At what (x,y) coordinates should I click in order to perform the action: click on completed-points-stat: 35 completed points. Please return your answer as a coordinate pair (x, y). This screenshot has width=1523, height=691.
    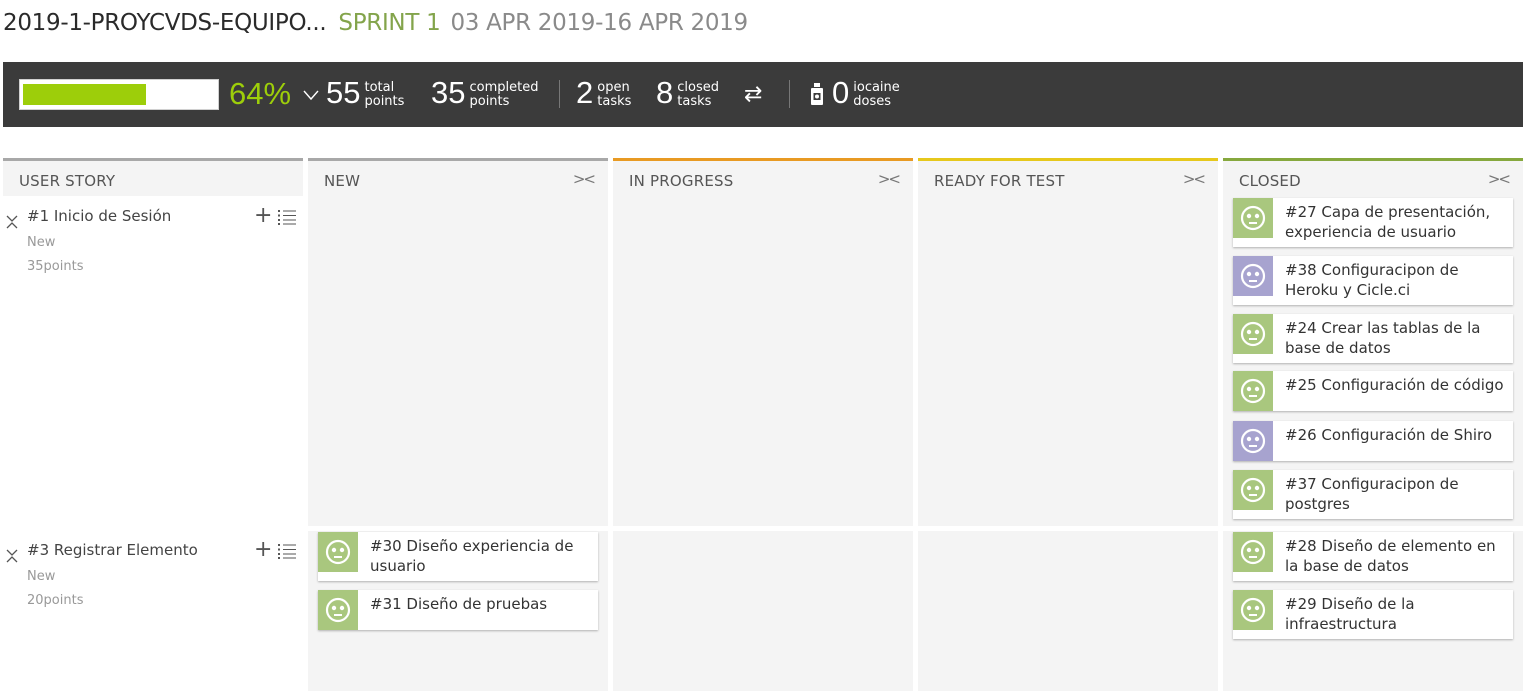
    Looking at the image, I should click on (484, 93).